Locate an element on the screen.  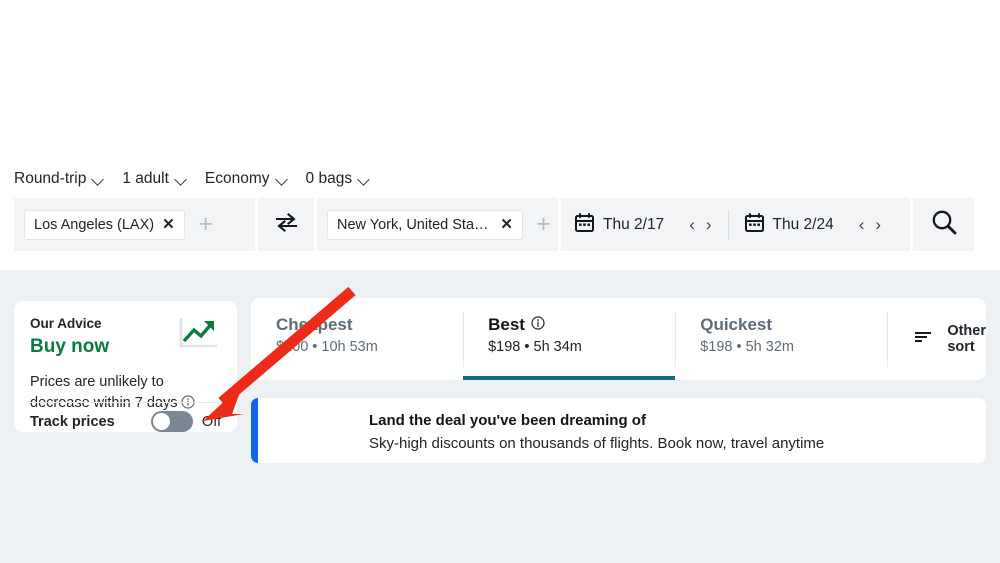
trip-type-selector: Round-trip is located at coordinates (68, 179).